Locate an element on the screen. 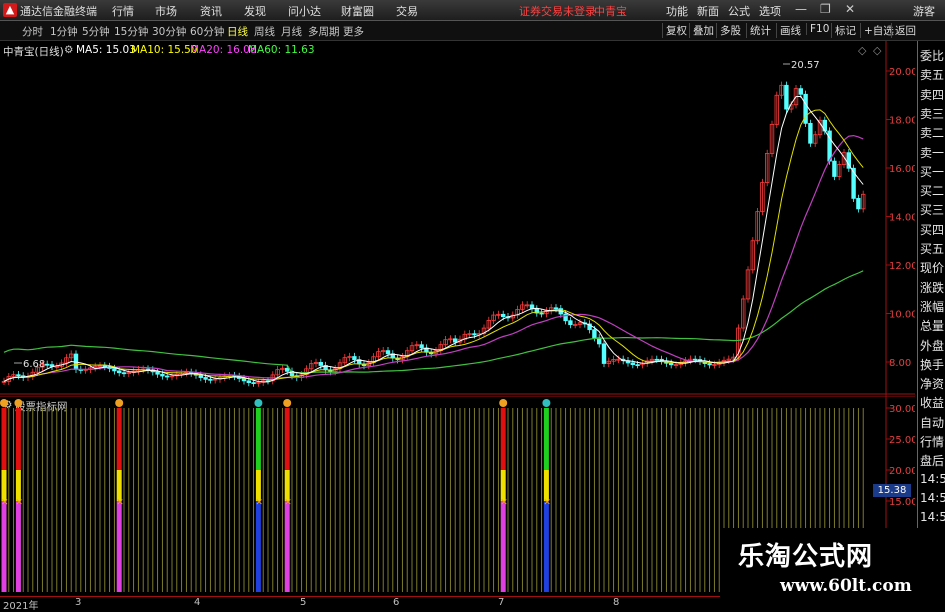 Image resolution: width=945 pixels, height=612 pixels. period-1min: 1分钟 is located at coordinates (64, 31).